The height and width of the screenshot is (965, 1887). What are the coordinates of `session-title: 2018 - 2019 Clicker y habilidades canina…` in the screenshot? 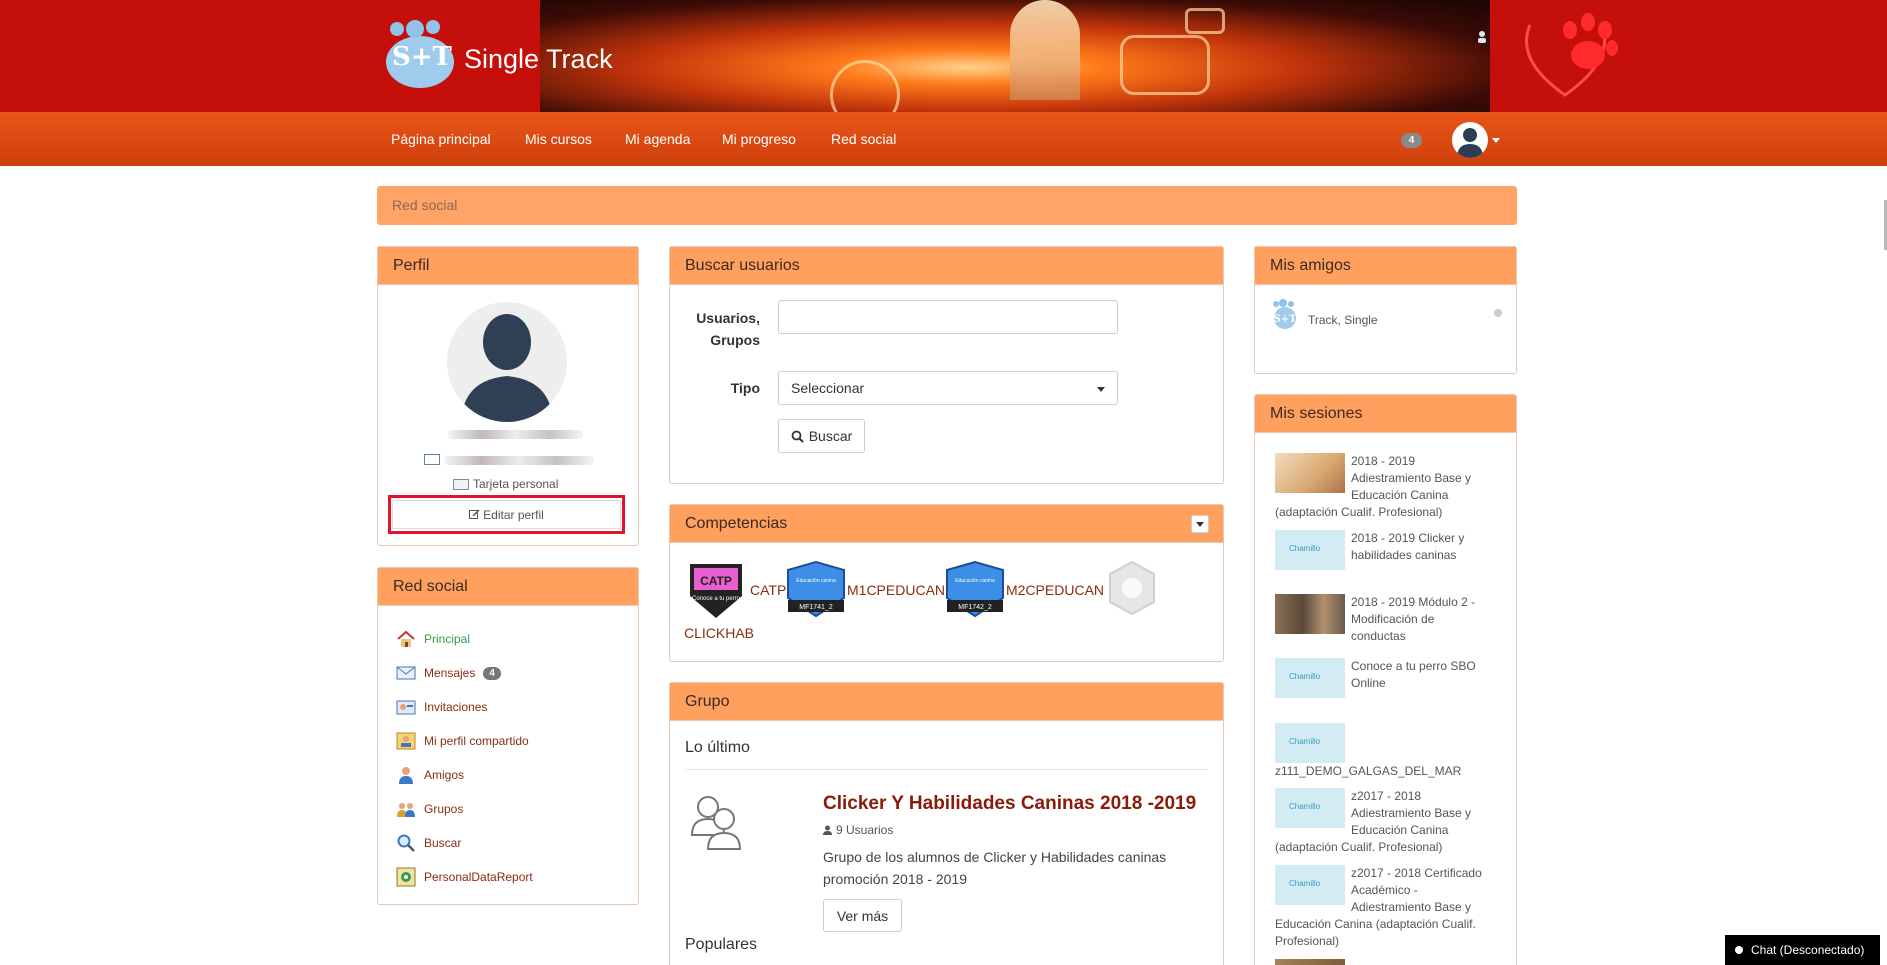 It's located at (1407, 547).